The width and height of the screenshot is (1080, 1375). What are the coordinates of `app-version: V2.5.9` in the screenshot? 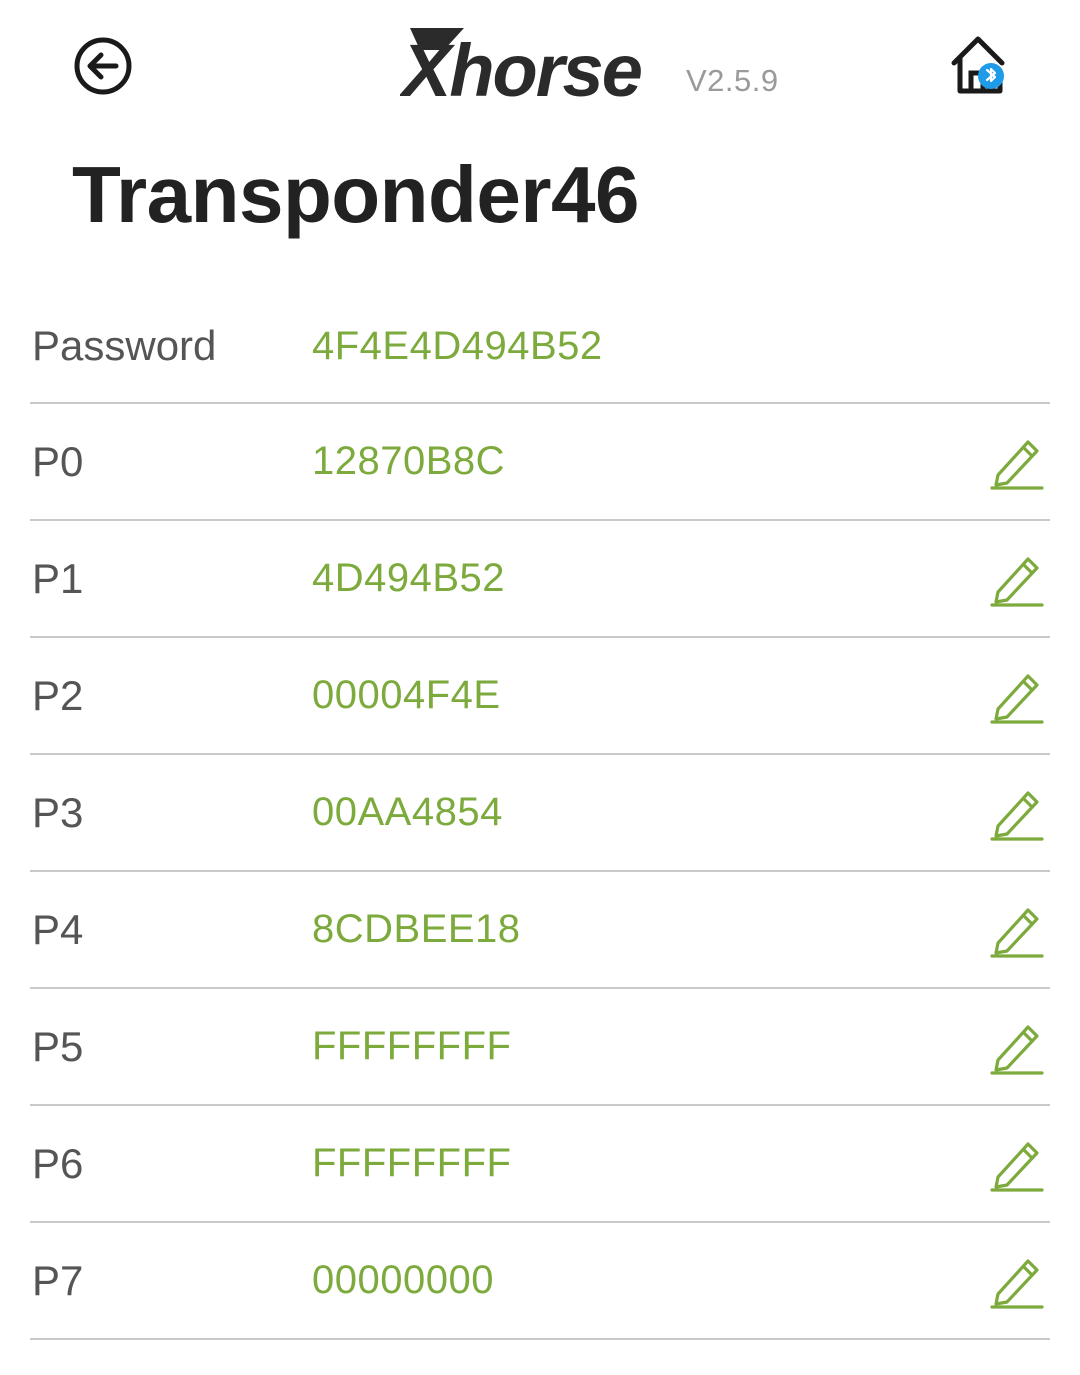 It's located at (732, 80).